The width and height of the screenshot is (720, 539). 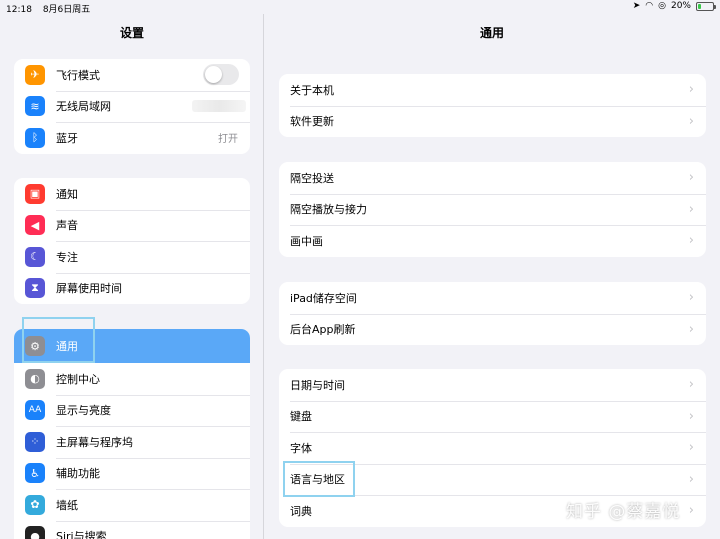 I want to click on section-storage: iPad储存空间 › 后台App刷新 ›, so click(x=492, y=313).